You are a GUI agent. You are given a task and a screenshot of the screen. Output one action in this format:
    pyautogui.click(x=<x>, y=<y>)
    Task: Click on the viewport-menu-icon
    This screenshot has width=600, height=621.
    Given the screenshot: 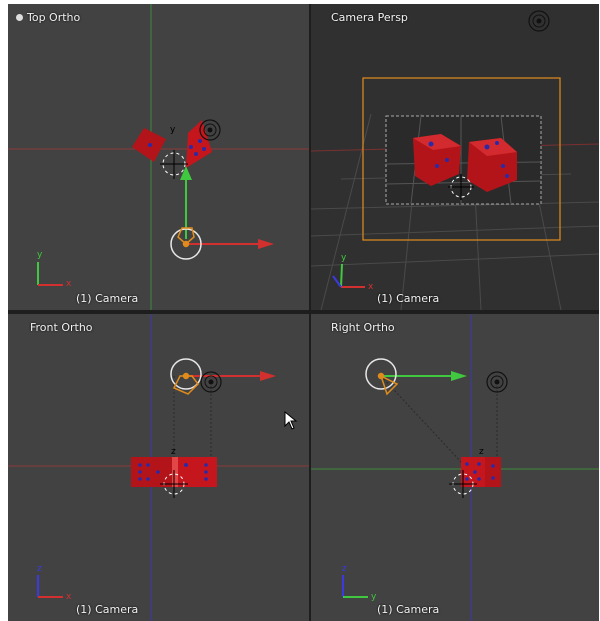 What is the action you would take?
    pyautogui.click(x=19, y=17)
    